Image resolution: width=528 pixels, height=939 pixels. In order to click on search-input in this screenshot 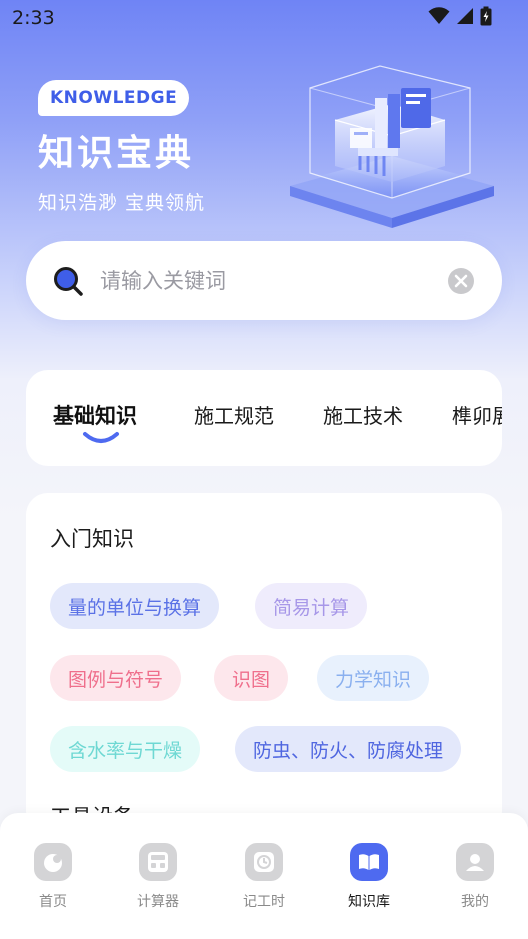, I will do `click(265, 281)`.